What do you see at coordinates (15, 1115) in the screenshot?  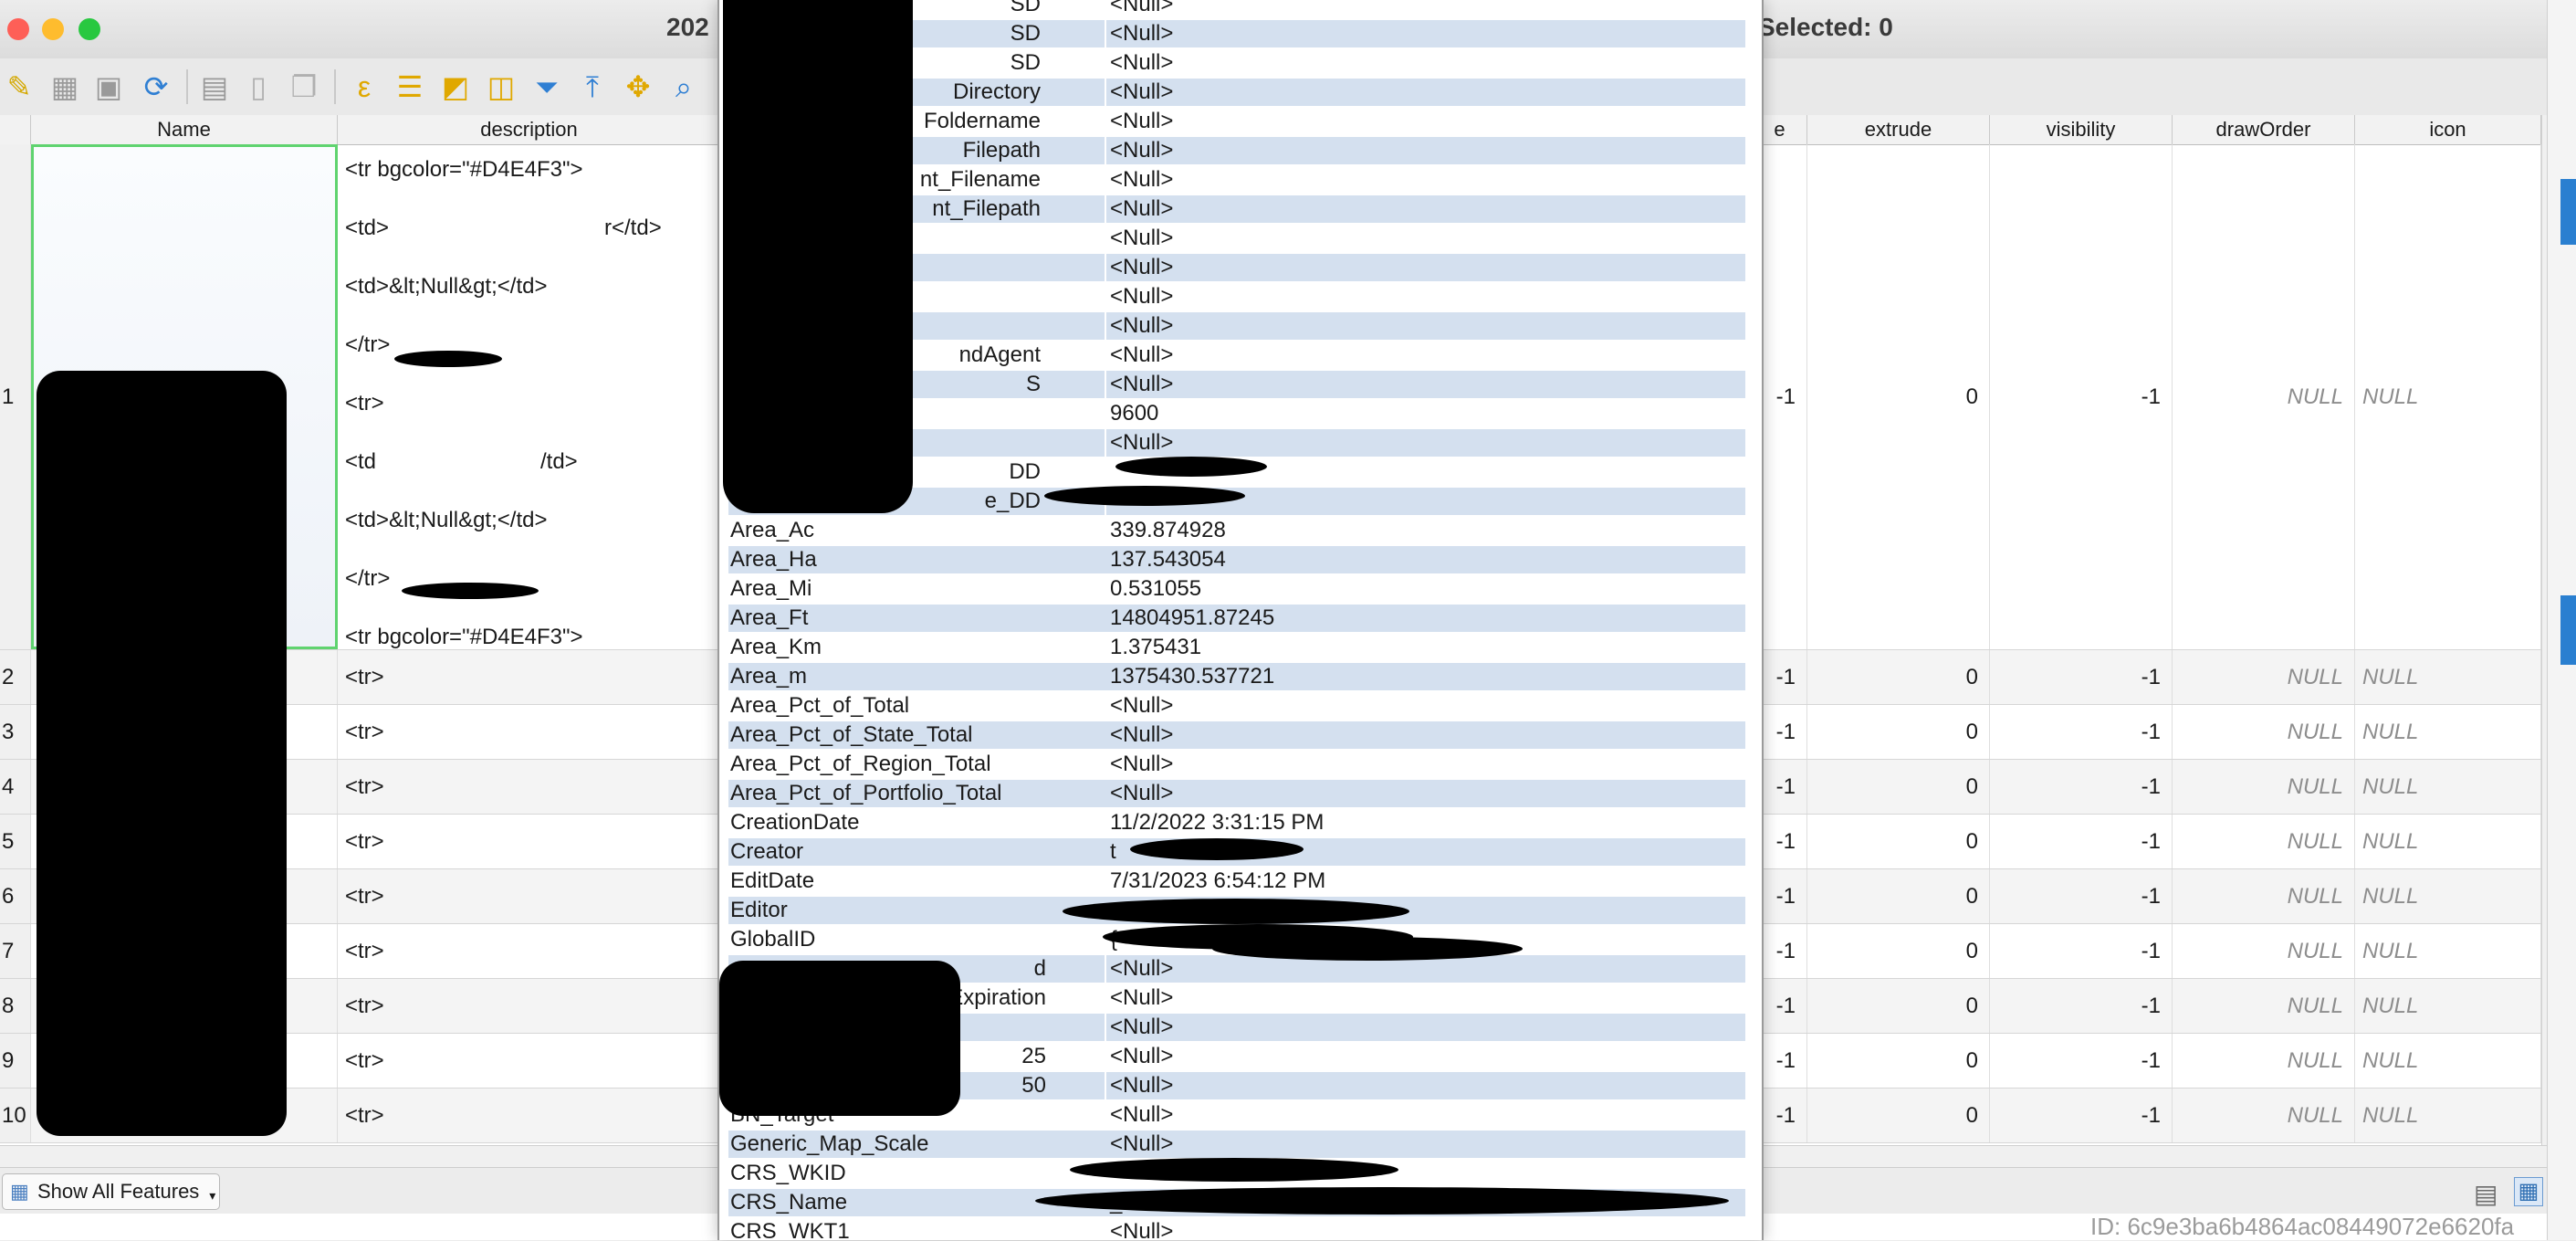 I see `row-number: 10` at bounding box center [15, 1115].